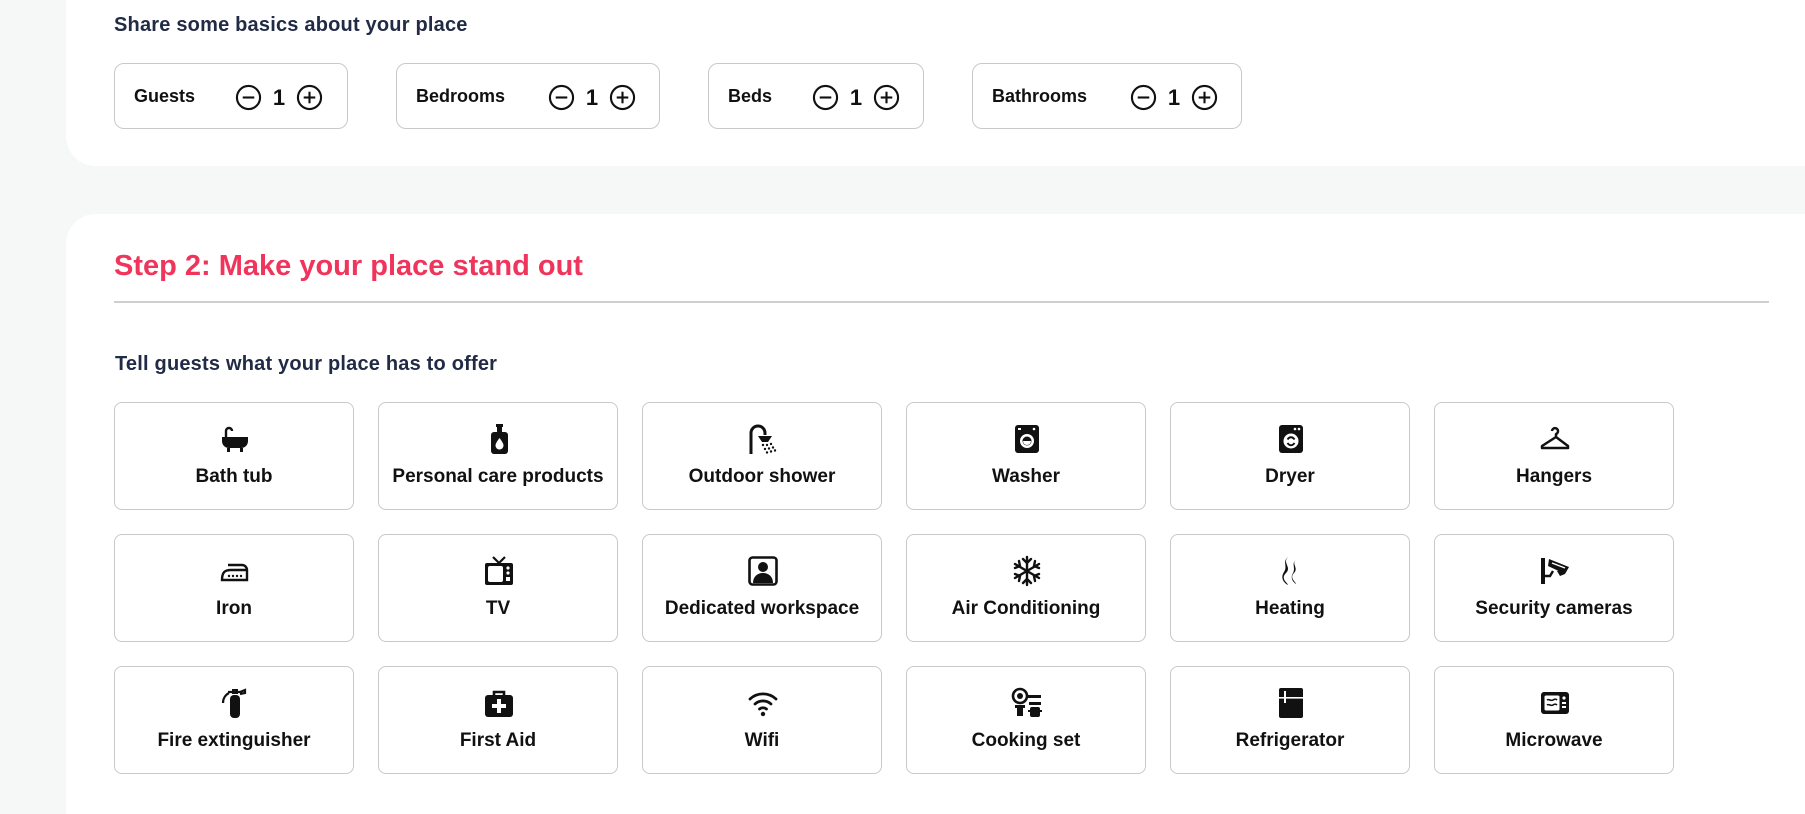  I want to click on amenity-wifi: Wifi, so click(762, 720).